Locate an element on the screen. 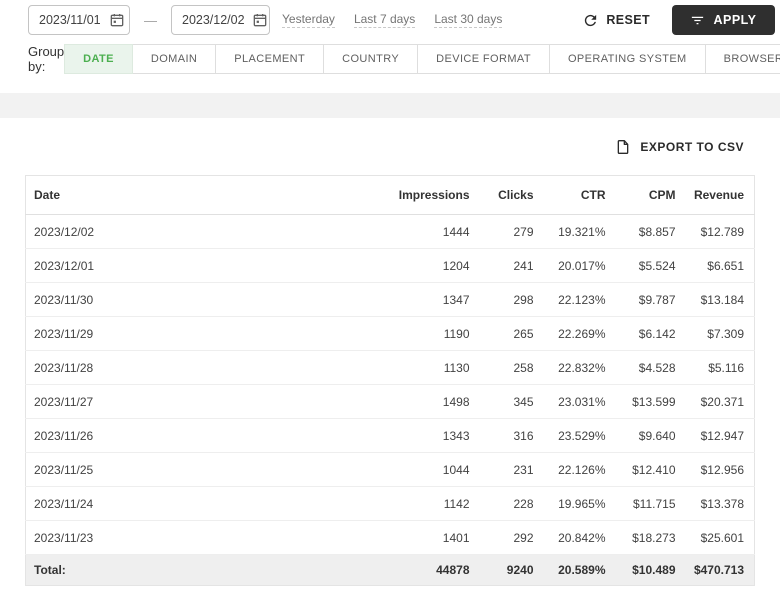  date-cell: 2023/11/27 is located at coordinates (200, 401).